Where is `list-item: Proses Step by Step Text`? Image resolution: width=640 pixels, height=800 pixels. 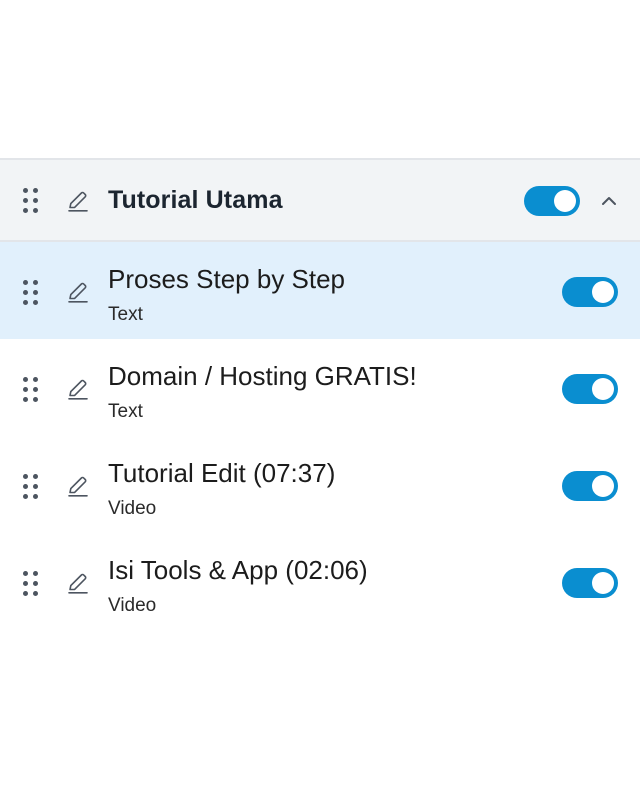 list-item: Proses Step by Step Text is located at coordinates (320, 290).